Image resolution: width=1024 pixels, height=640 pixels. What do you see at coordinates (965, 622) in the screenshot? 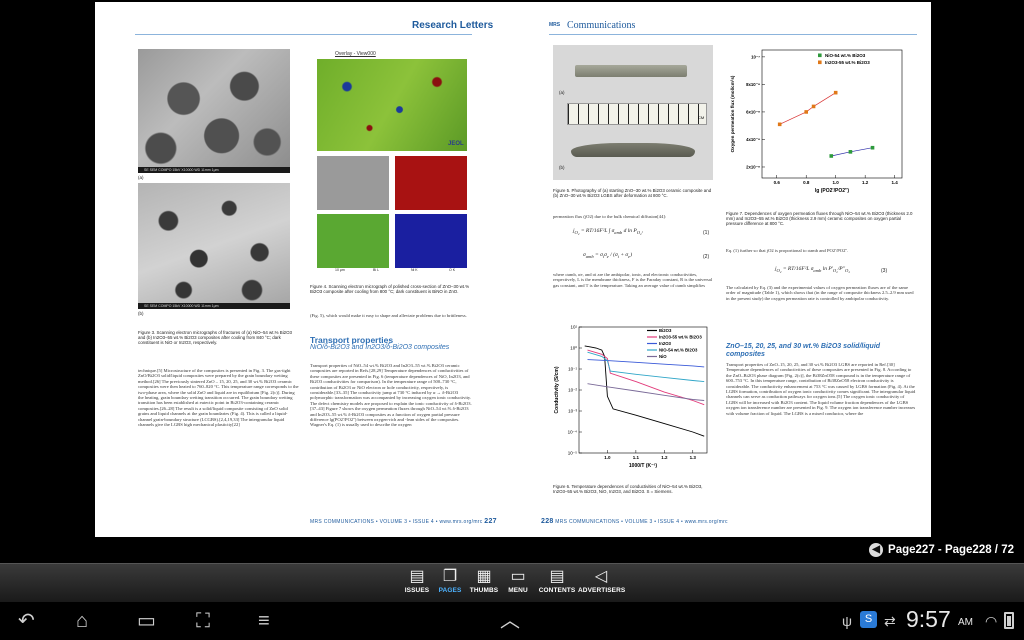
I see `clock-ampm: AM` at bounding box center [965, 622].